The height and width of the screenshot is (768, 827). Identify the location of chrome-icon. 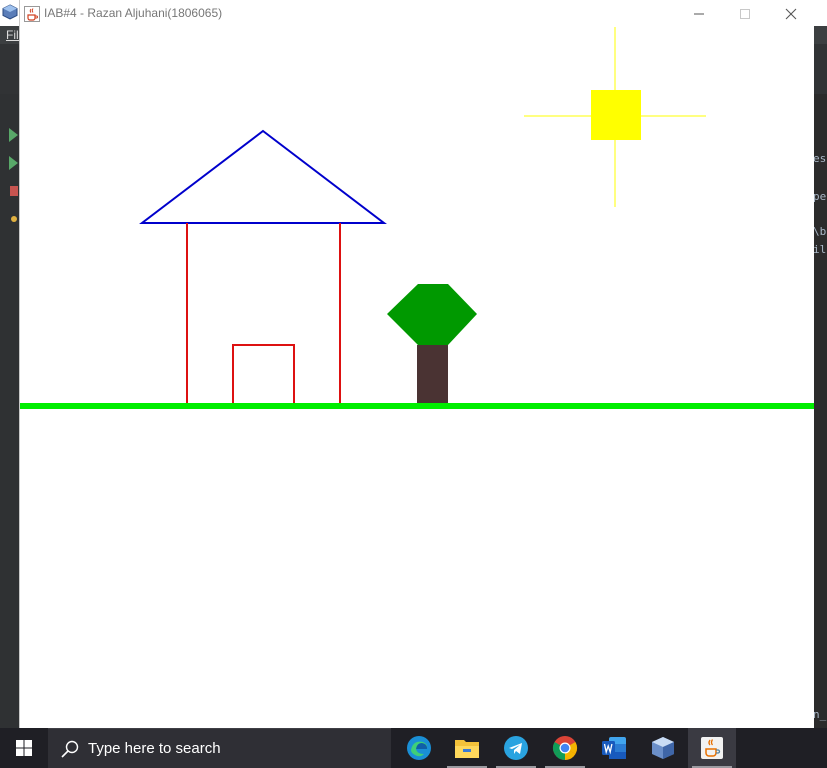
(565, 748).